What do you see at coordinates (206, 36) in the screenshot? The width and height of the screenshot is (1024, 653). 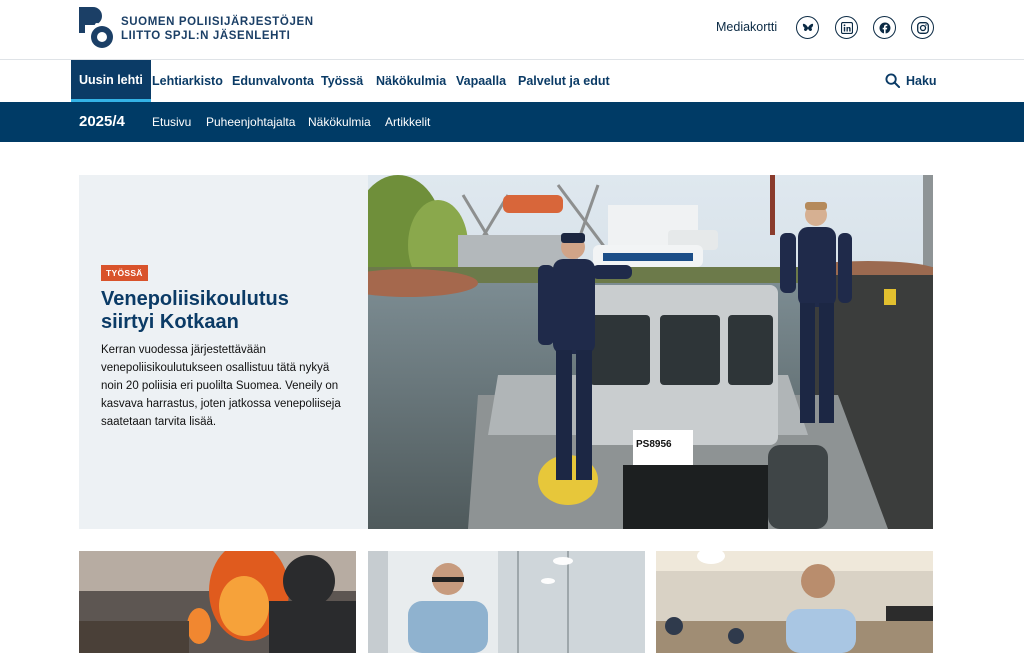 I see `logo-text-line2: Liitto SPJL:n jäsenlehti` at bounding box center [206, 36].